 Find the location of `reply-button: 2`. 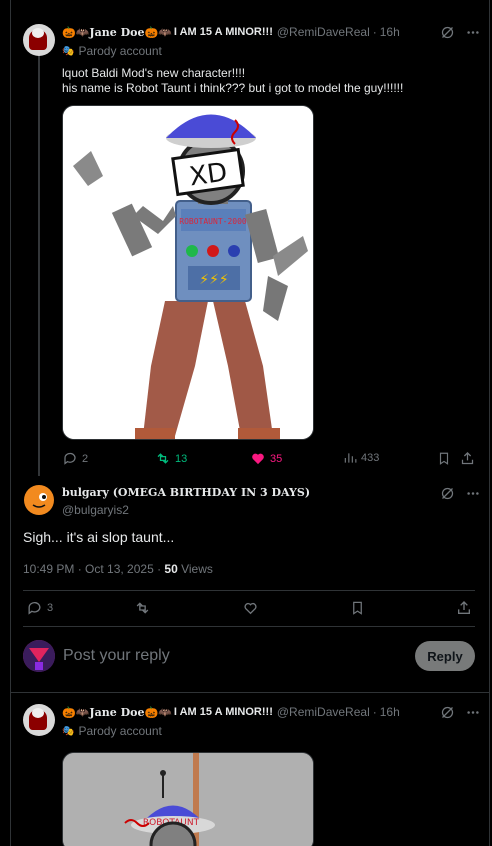

reply-button: 2 is located at coordinates (75, 458).